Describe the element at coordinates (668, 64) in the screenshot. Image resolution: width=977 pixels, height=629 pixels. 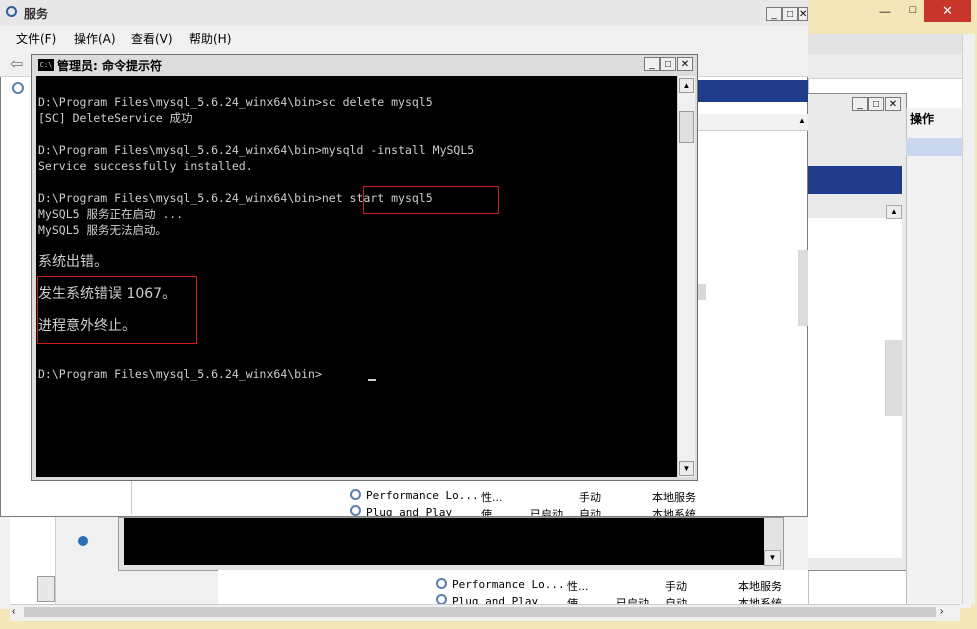
I see `cmd-maximize-button: □` at that location.